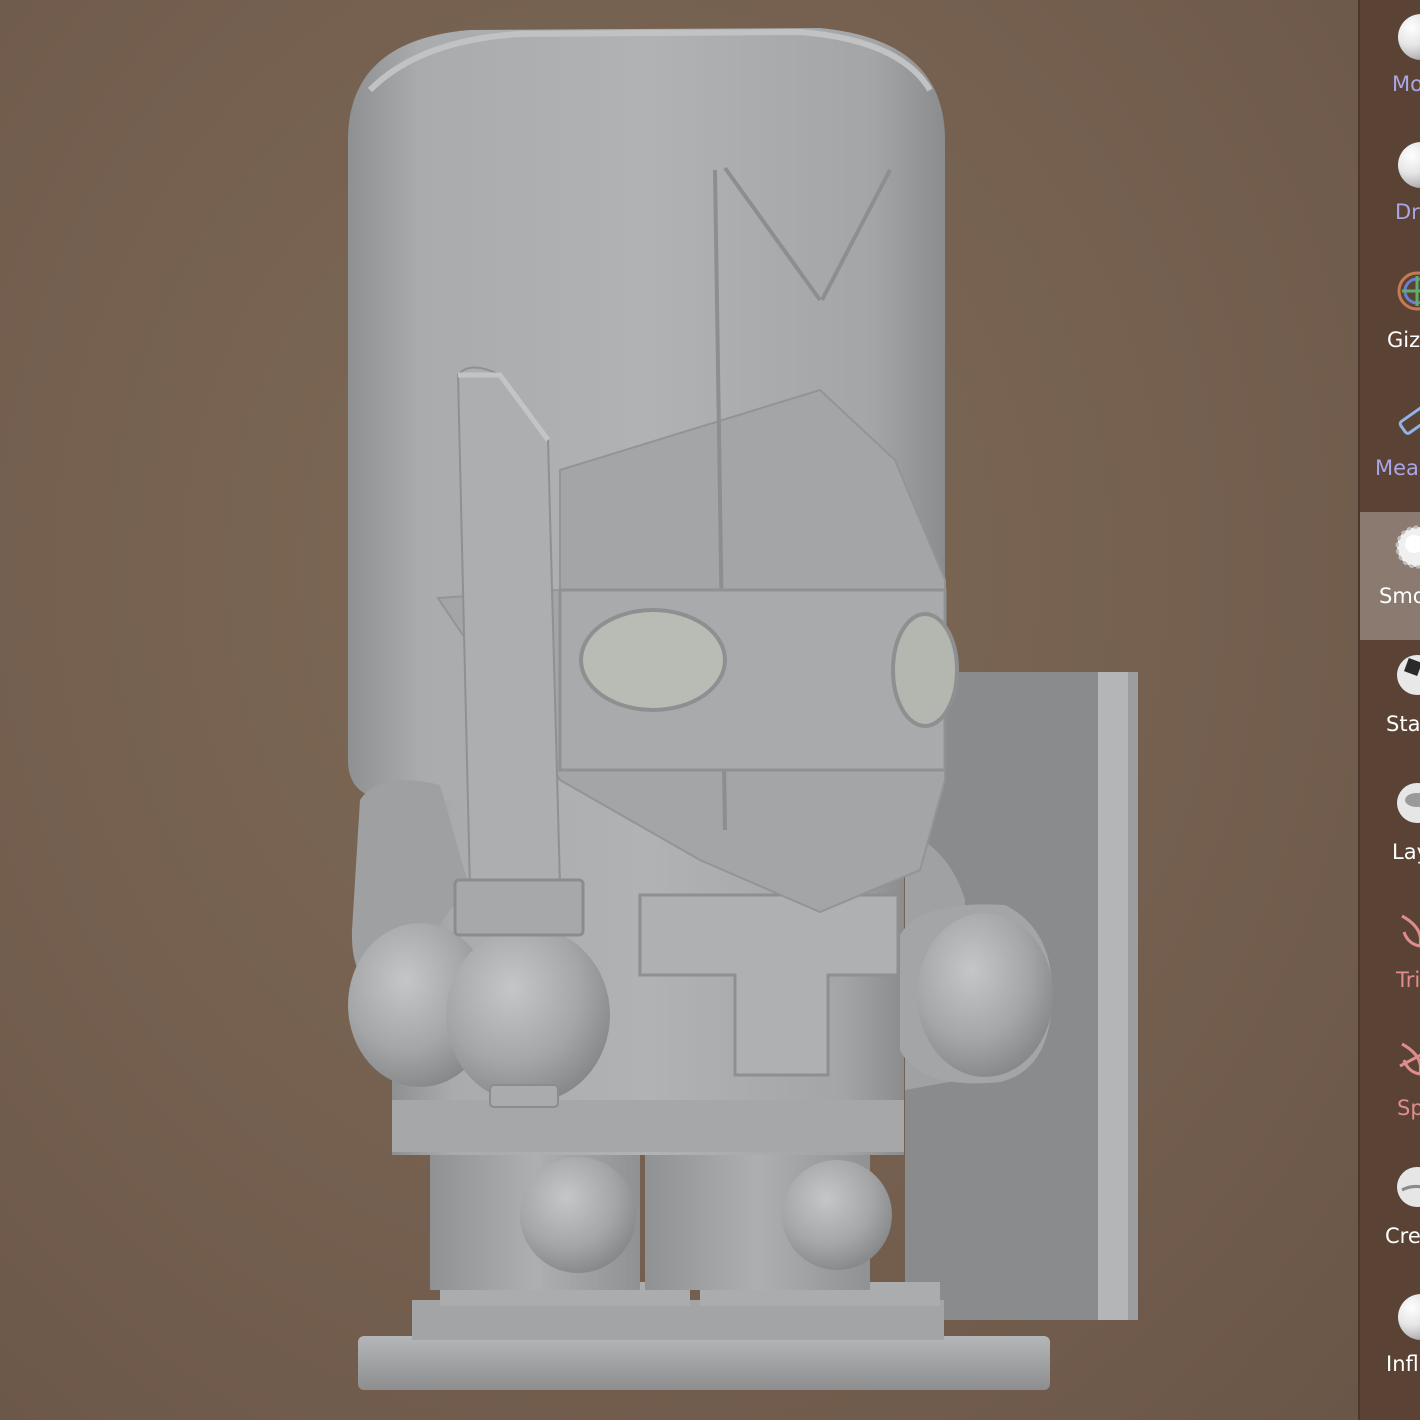 The width and height of the screenshot is (1420, 1420). Describe the element at coordinates (1390, 1088) in the screenshot. I see `tool-sp: Sp` at that location.